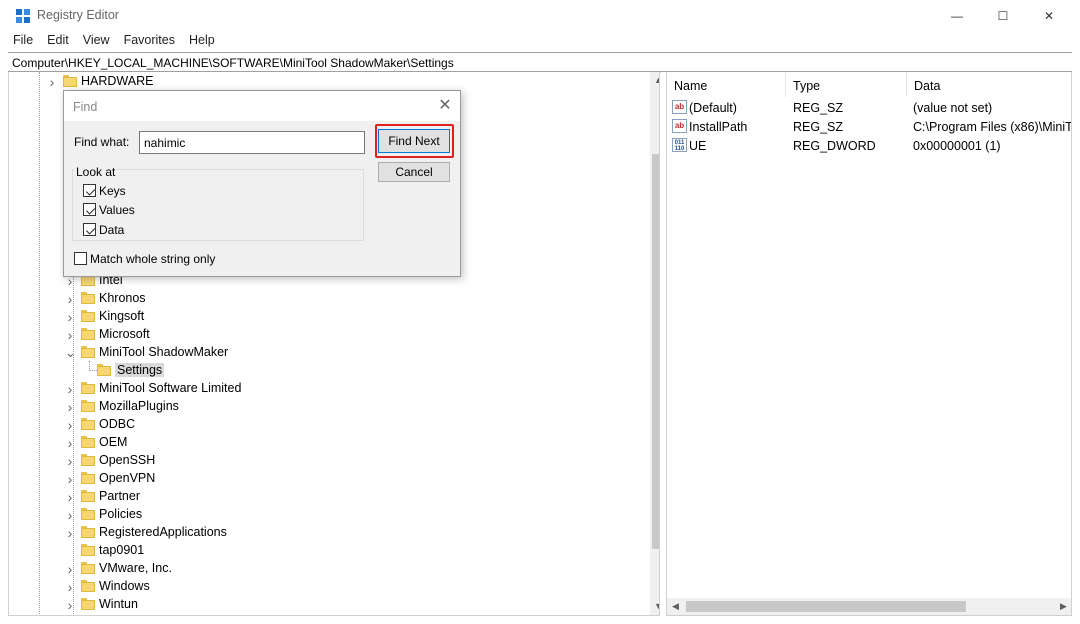 The width and height of the screenshot is (1080, 624). What do you see at coordinates (1003, 15) in the screenshot?
I see `maximize-button: ☐` at bounding box center [1003, 15].